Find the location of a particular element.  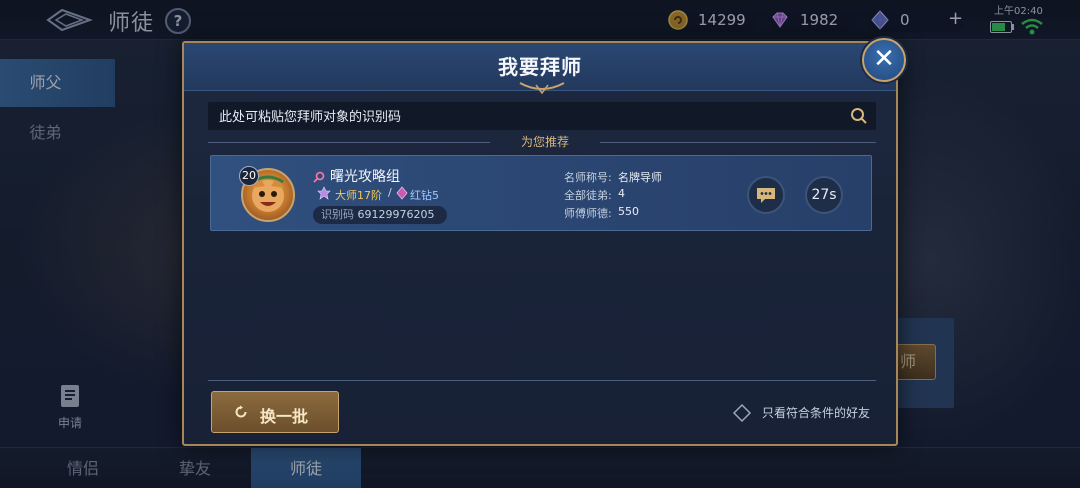

stat-value: 550 is located at coordinates (628, 211).